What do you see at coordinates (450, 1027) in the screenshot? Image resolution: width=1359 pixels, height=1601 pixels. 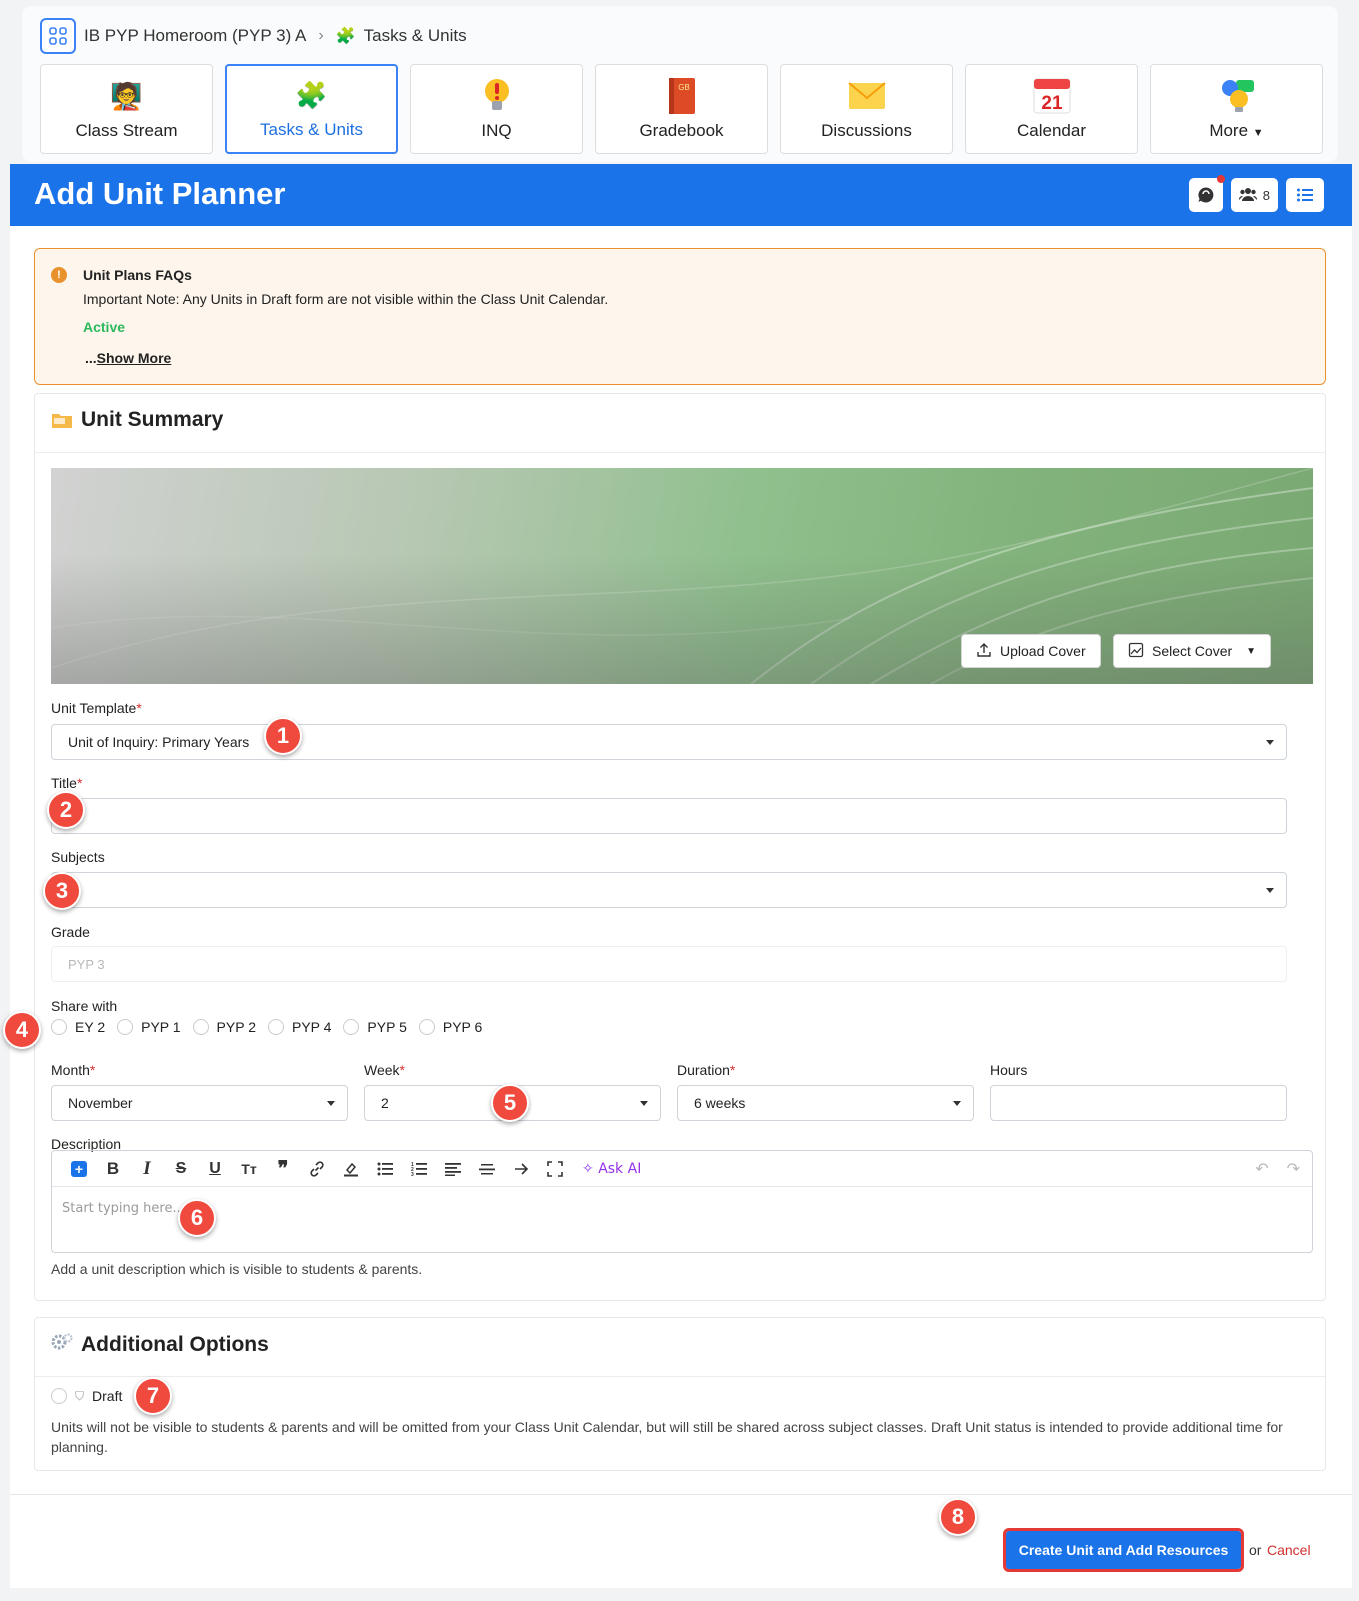 I see `share-option-pyp6: PYP 6` at bounding box center [450, 1027].